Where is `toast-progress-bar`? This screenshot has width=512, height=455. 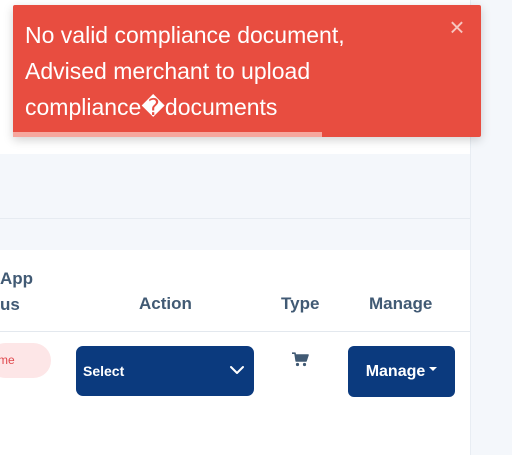
toast-progress-bar is located at coordinates (167, 134).